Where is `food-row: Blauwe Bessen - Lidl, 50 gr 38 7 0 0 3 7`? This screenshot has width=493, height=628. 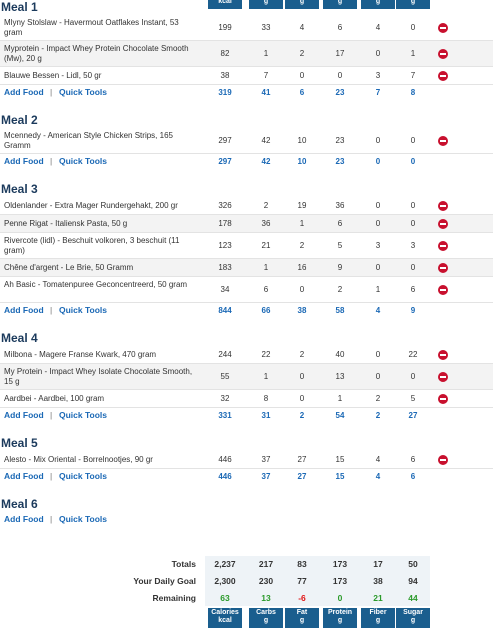
food-row: Blauwe Bessen - Lidl, 50 gr 38 7 0 0 3 7 is located at coordinates (246, 76).